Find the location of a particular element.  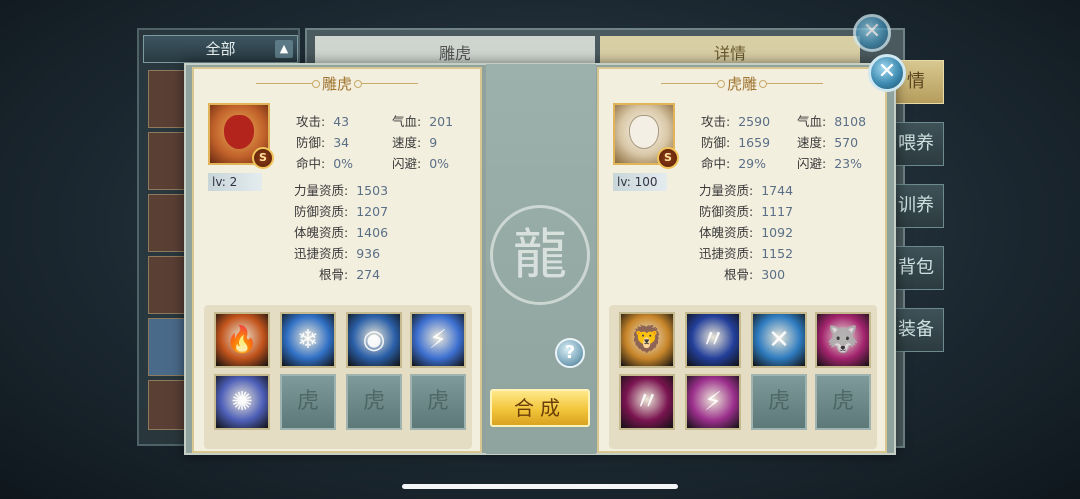

skill-glyph: 🐺 is located at coordinates (843, 340).